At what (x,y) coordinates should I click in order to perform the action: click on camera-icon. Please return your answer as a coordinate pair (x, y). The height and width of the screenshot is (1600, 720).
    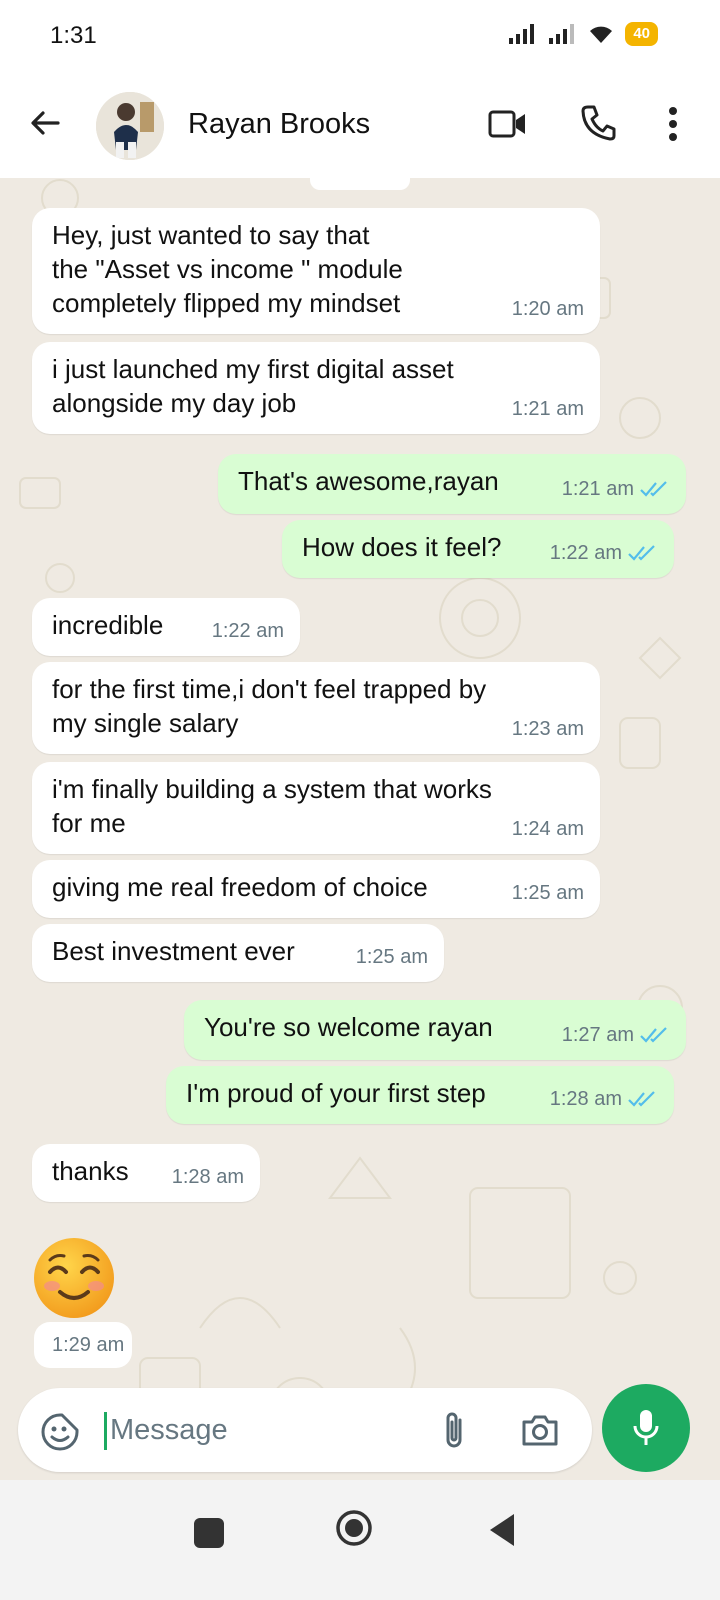
    Looking at the image, I should click on (540, 1430).